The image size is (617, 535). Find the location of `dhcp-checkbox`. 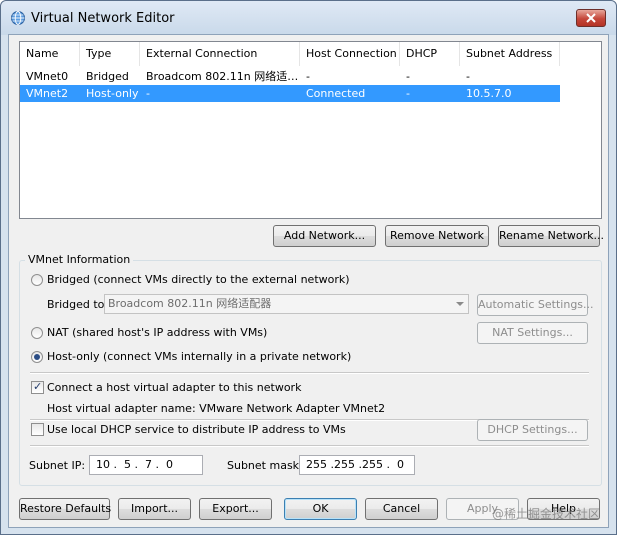

dhcp-checkbox is located at coordinates (37, 429).